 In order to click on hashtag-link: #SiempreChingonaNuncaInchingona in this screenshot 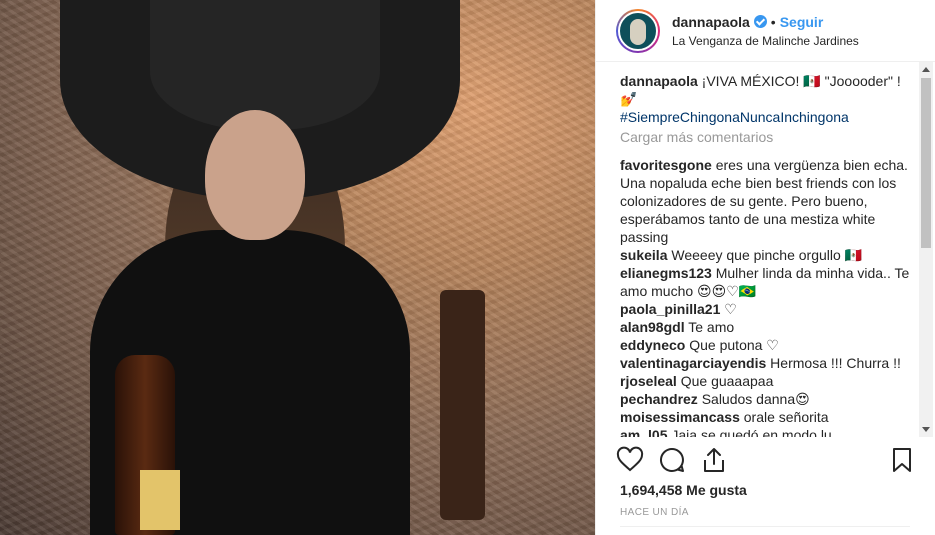, I will do `click(765, 117)`.